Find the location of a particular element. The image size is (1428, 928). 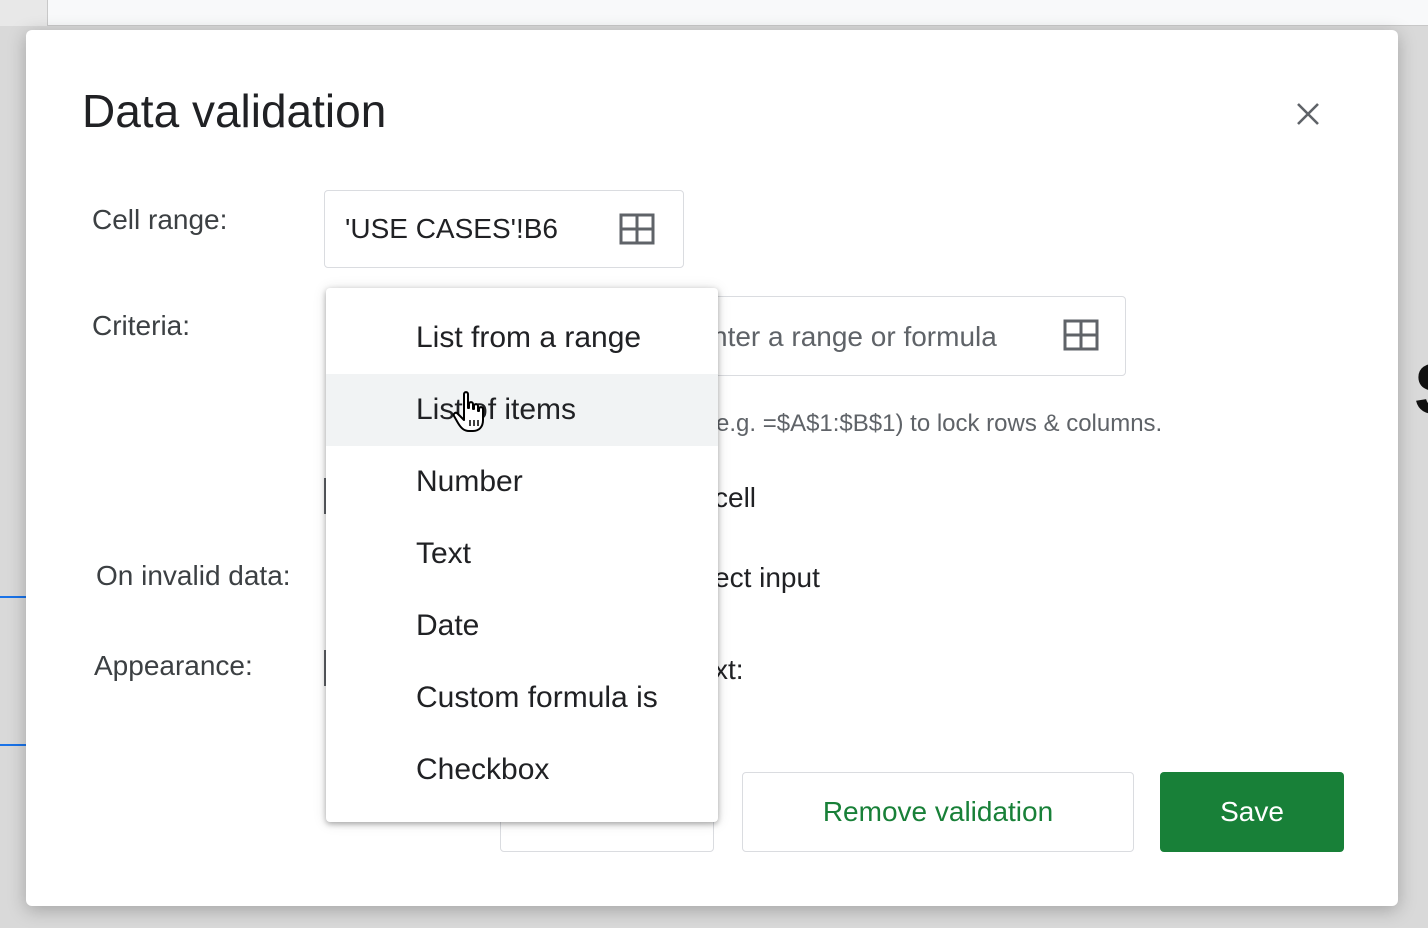

menu-item-checkbox: Checkbox is located at coordinates (522, 770).